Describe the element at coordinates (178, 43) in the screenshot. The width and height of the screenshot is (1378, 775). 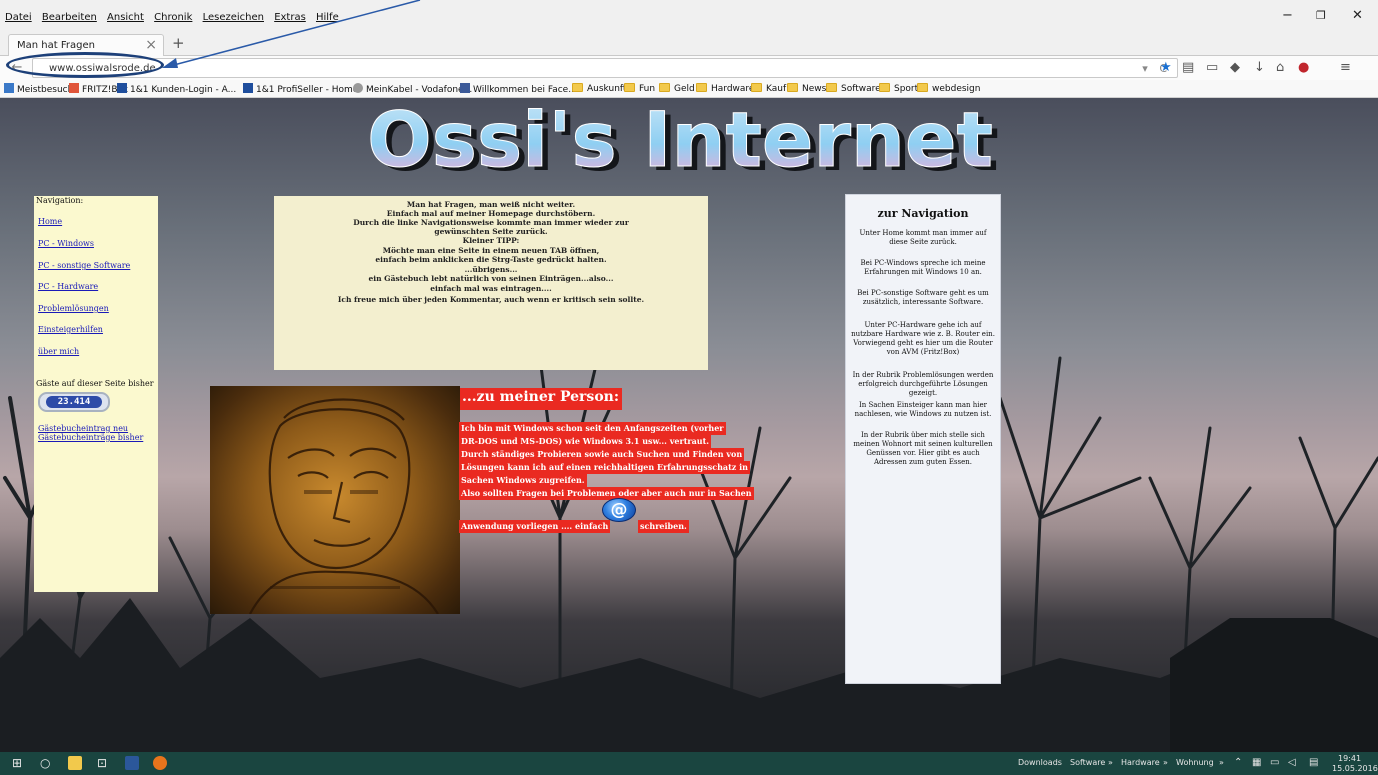
I see `new-tab-icon: +` at that location.